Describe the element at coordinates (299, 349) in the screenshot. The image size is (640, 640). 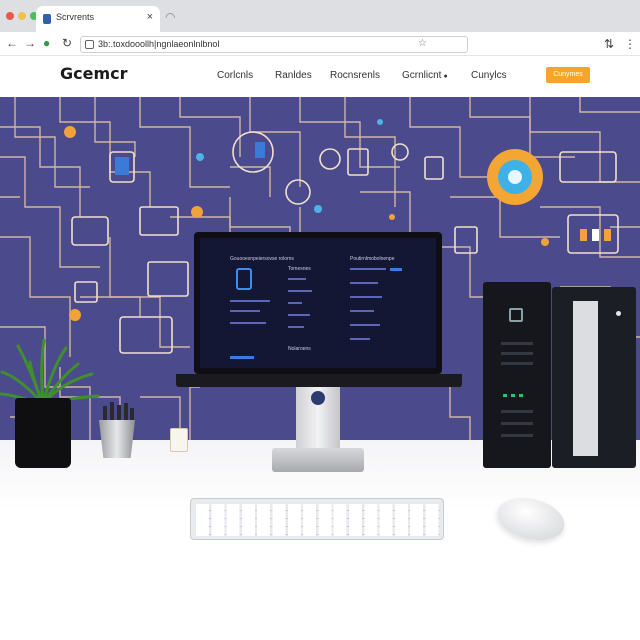
I see `screen-tab-2: Nolaroens` at that location.